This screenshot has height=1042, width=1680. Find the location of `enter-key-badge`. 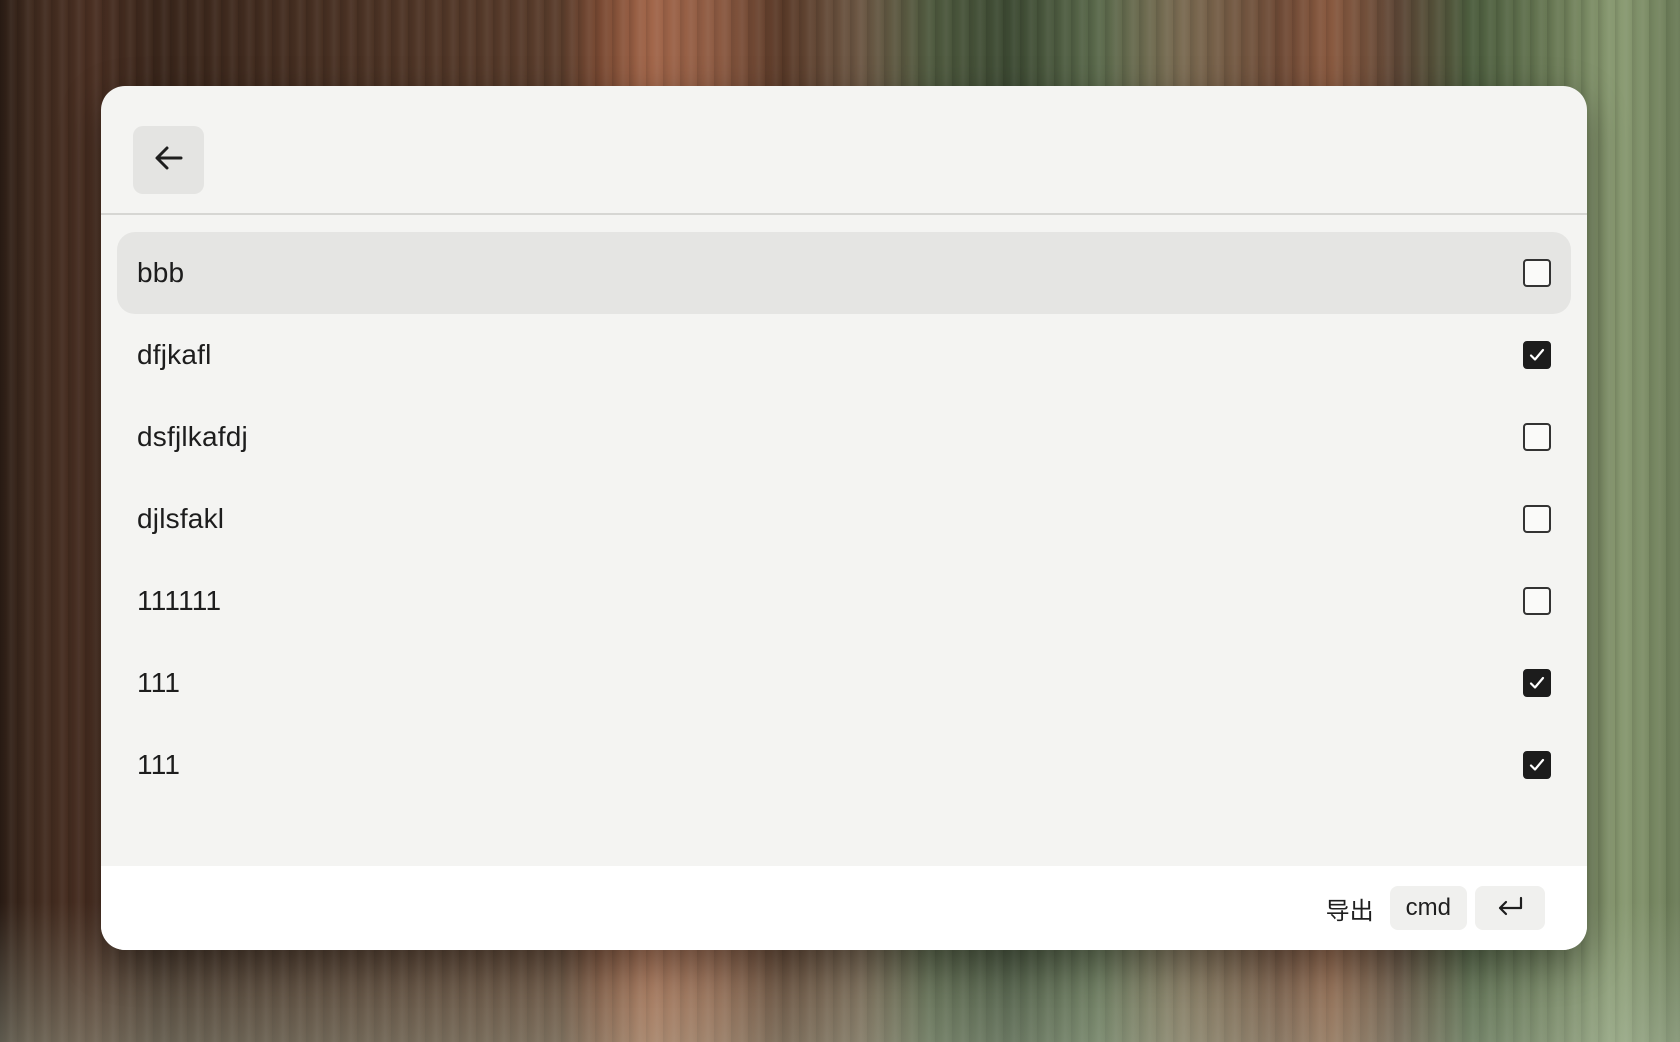

enter-key-badge is located at coordinates (1510, 908).